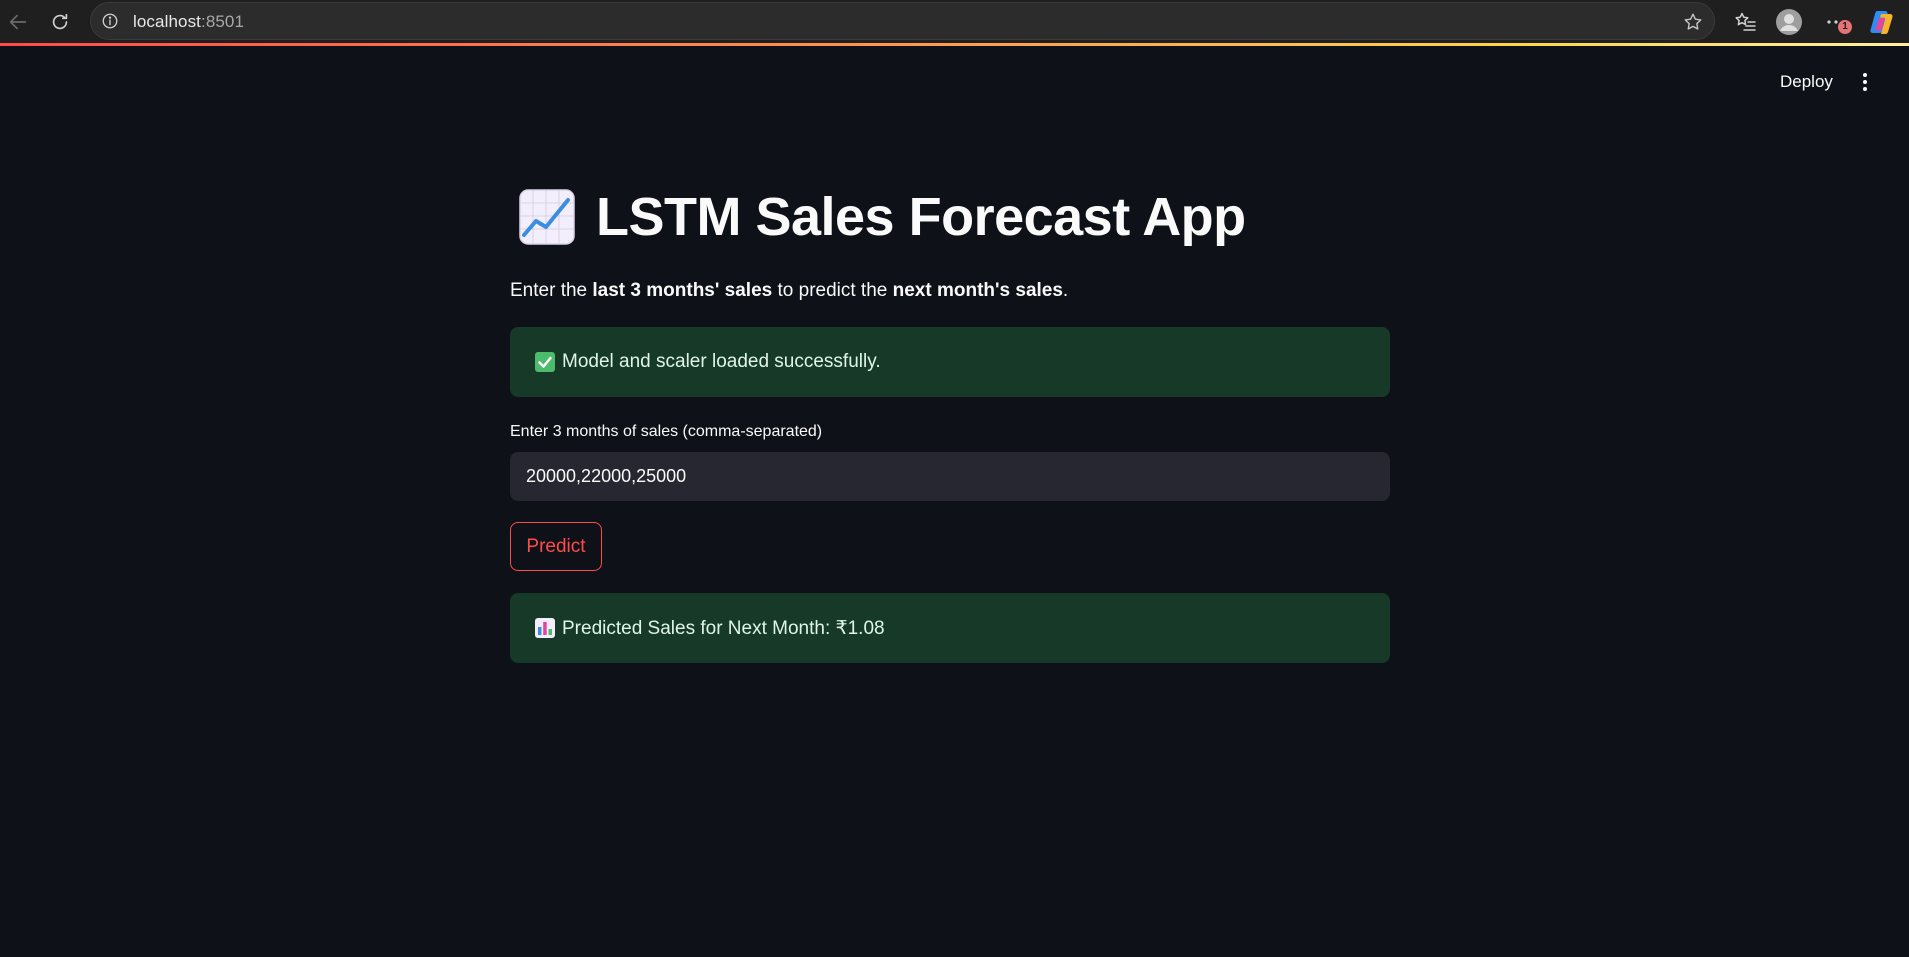 This screenshot has height=957, width=1909. What do you see at coordinates (950, 476) in the screenshot?
I see `sales-input` at bounding box center [950, 476].